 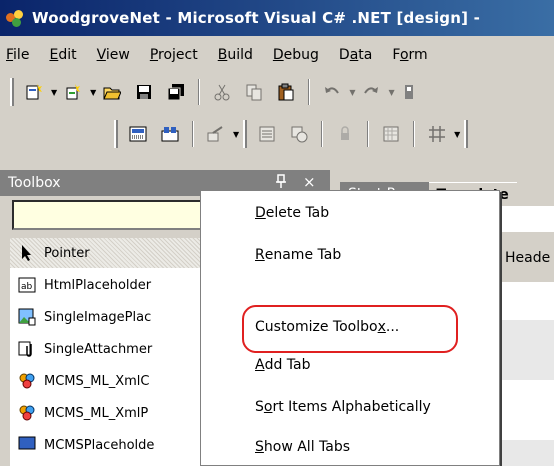 I want to click on make-same-size-button, so click(x=216, y=134).